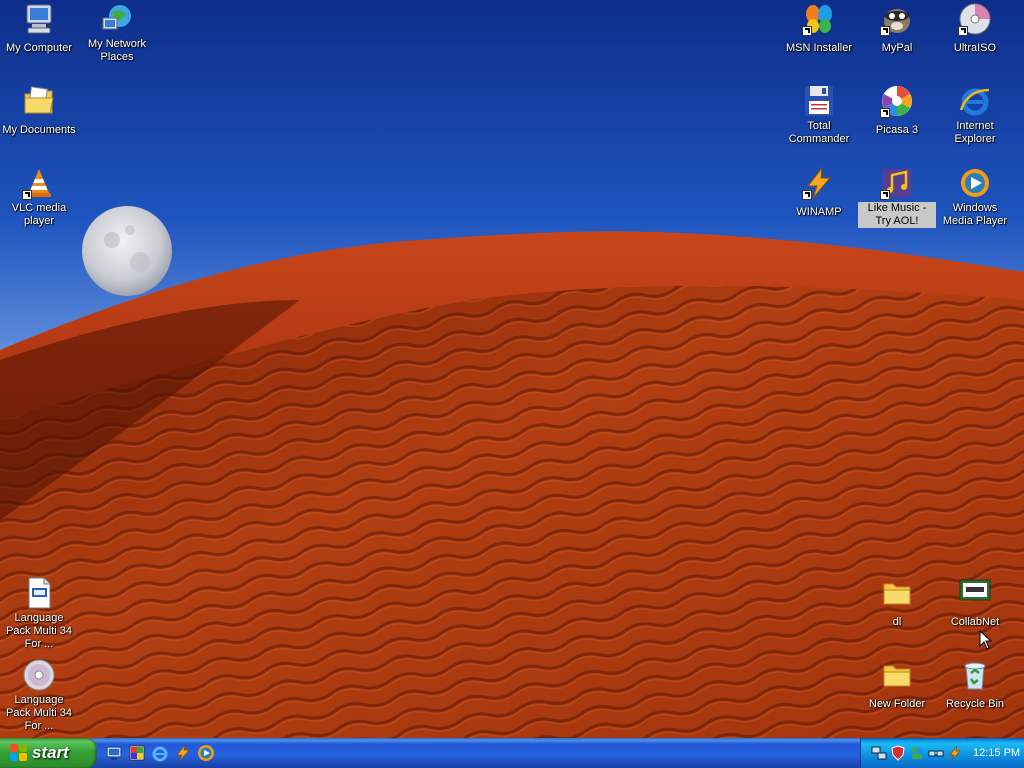 Image resolution: width=1024 pixels, height=768 pixels. Describe the element at coordinates (897, 622) in the screenshot. I see `desktop-icon-label: dl` at that location.